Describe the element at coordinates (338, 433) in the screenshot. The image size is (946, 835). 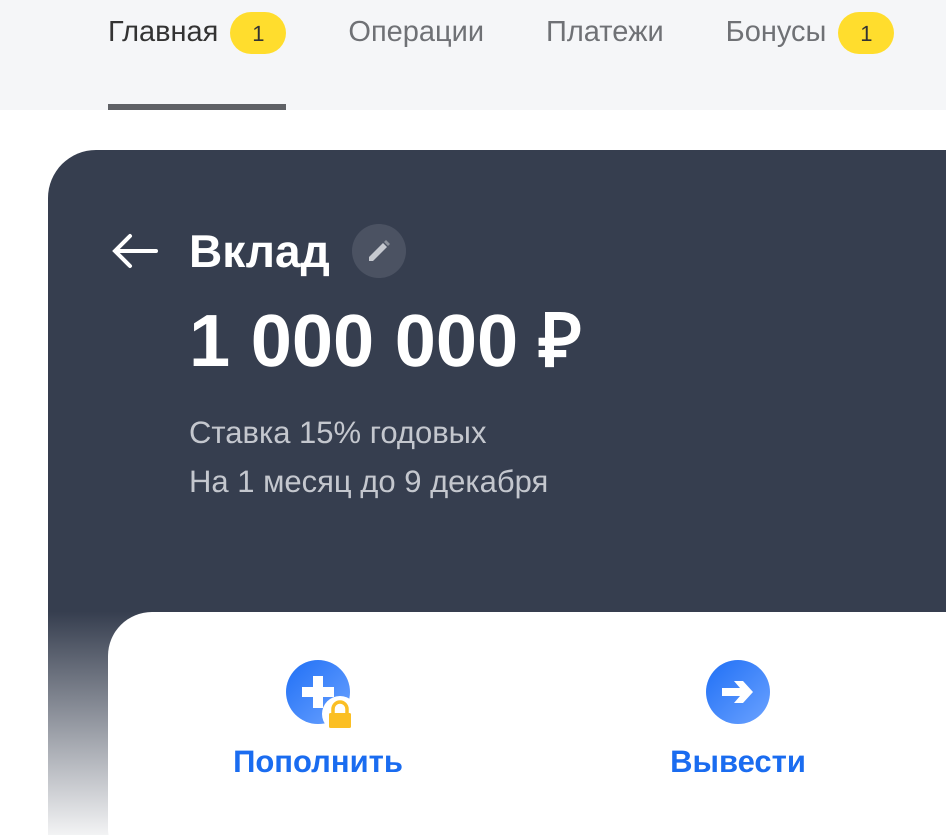
I see `deposit-detail: Ставка 15% годовых` at that location.